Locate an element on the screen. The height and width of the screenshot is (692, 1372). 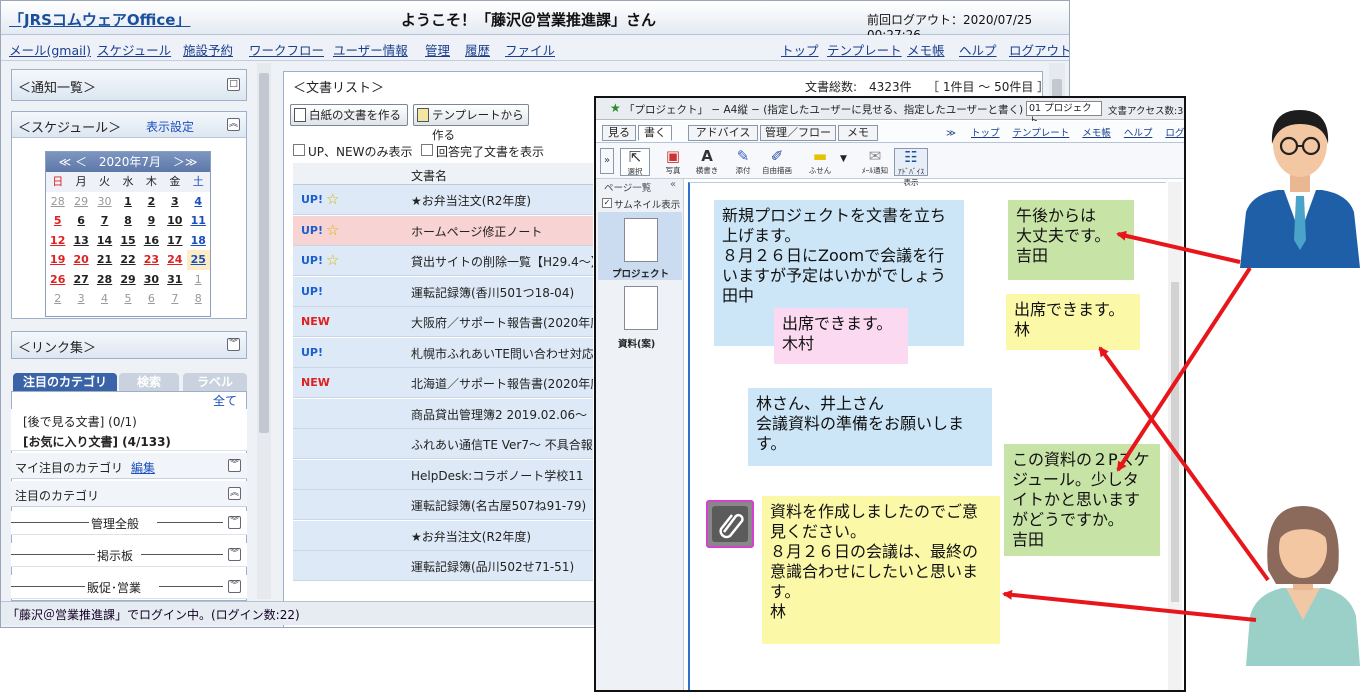
menu-facility: 施設予約 is located at coordinates (208, 49).